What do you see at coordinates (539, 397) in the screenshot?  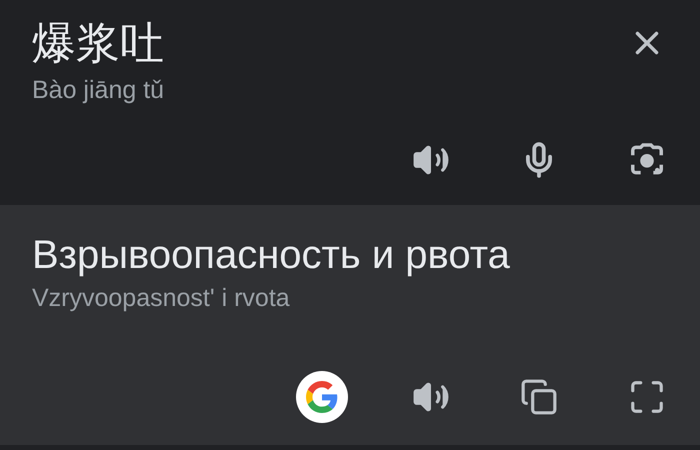 I see `copy-icon` at bounding box center [539, 397].